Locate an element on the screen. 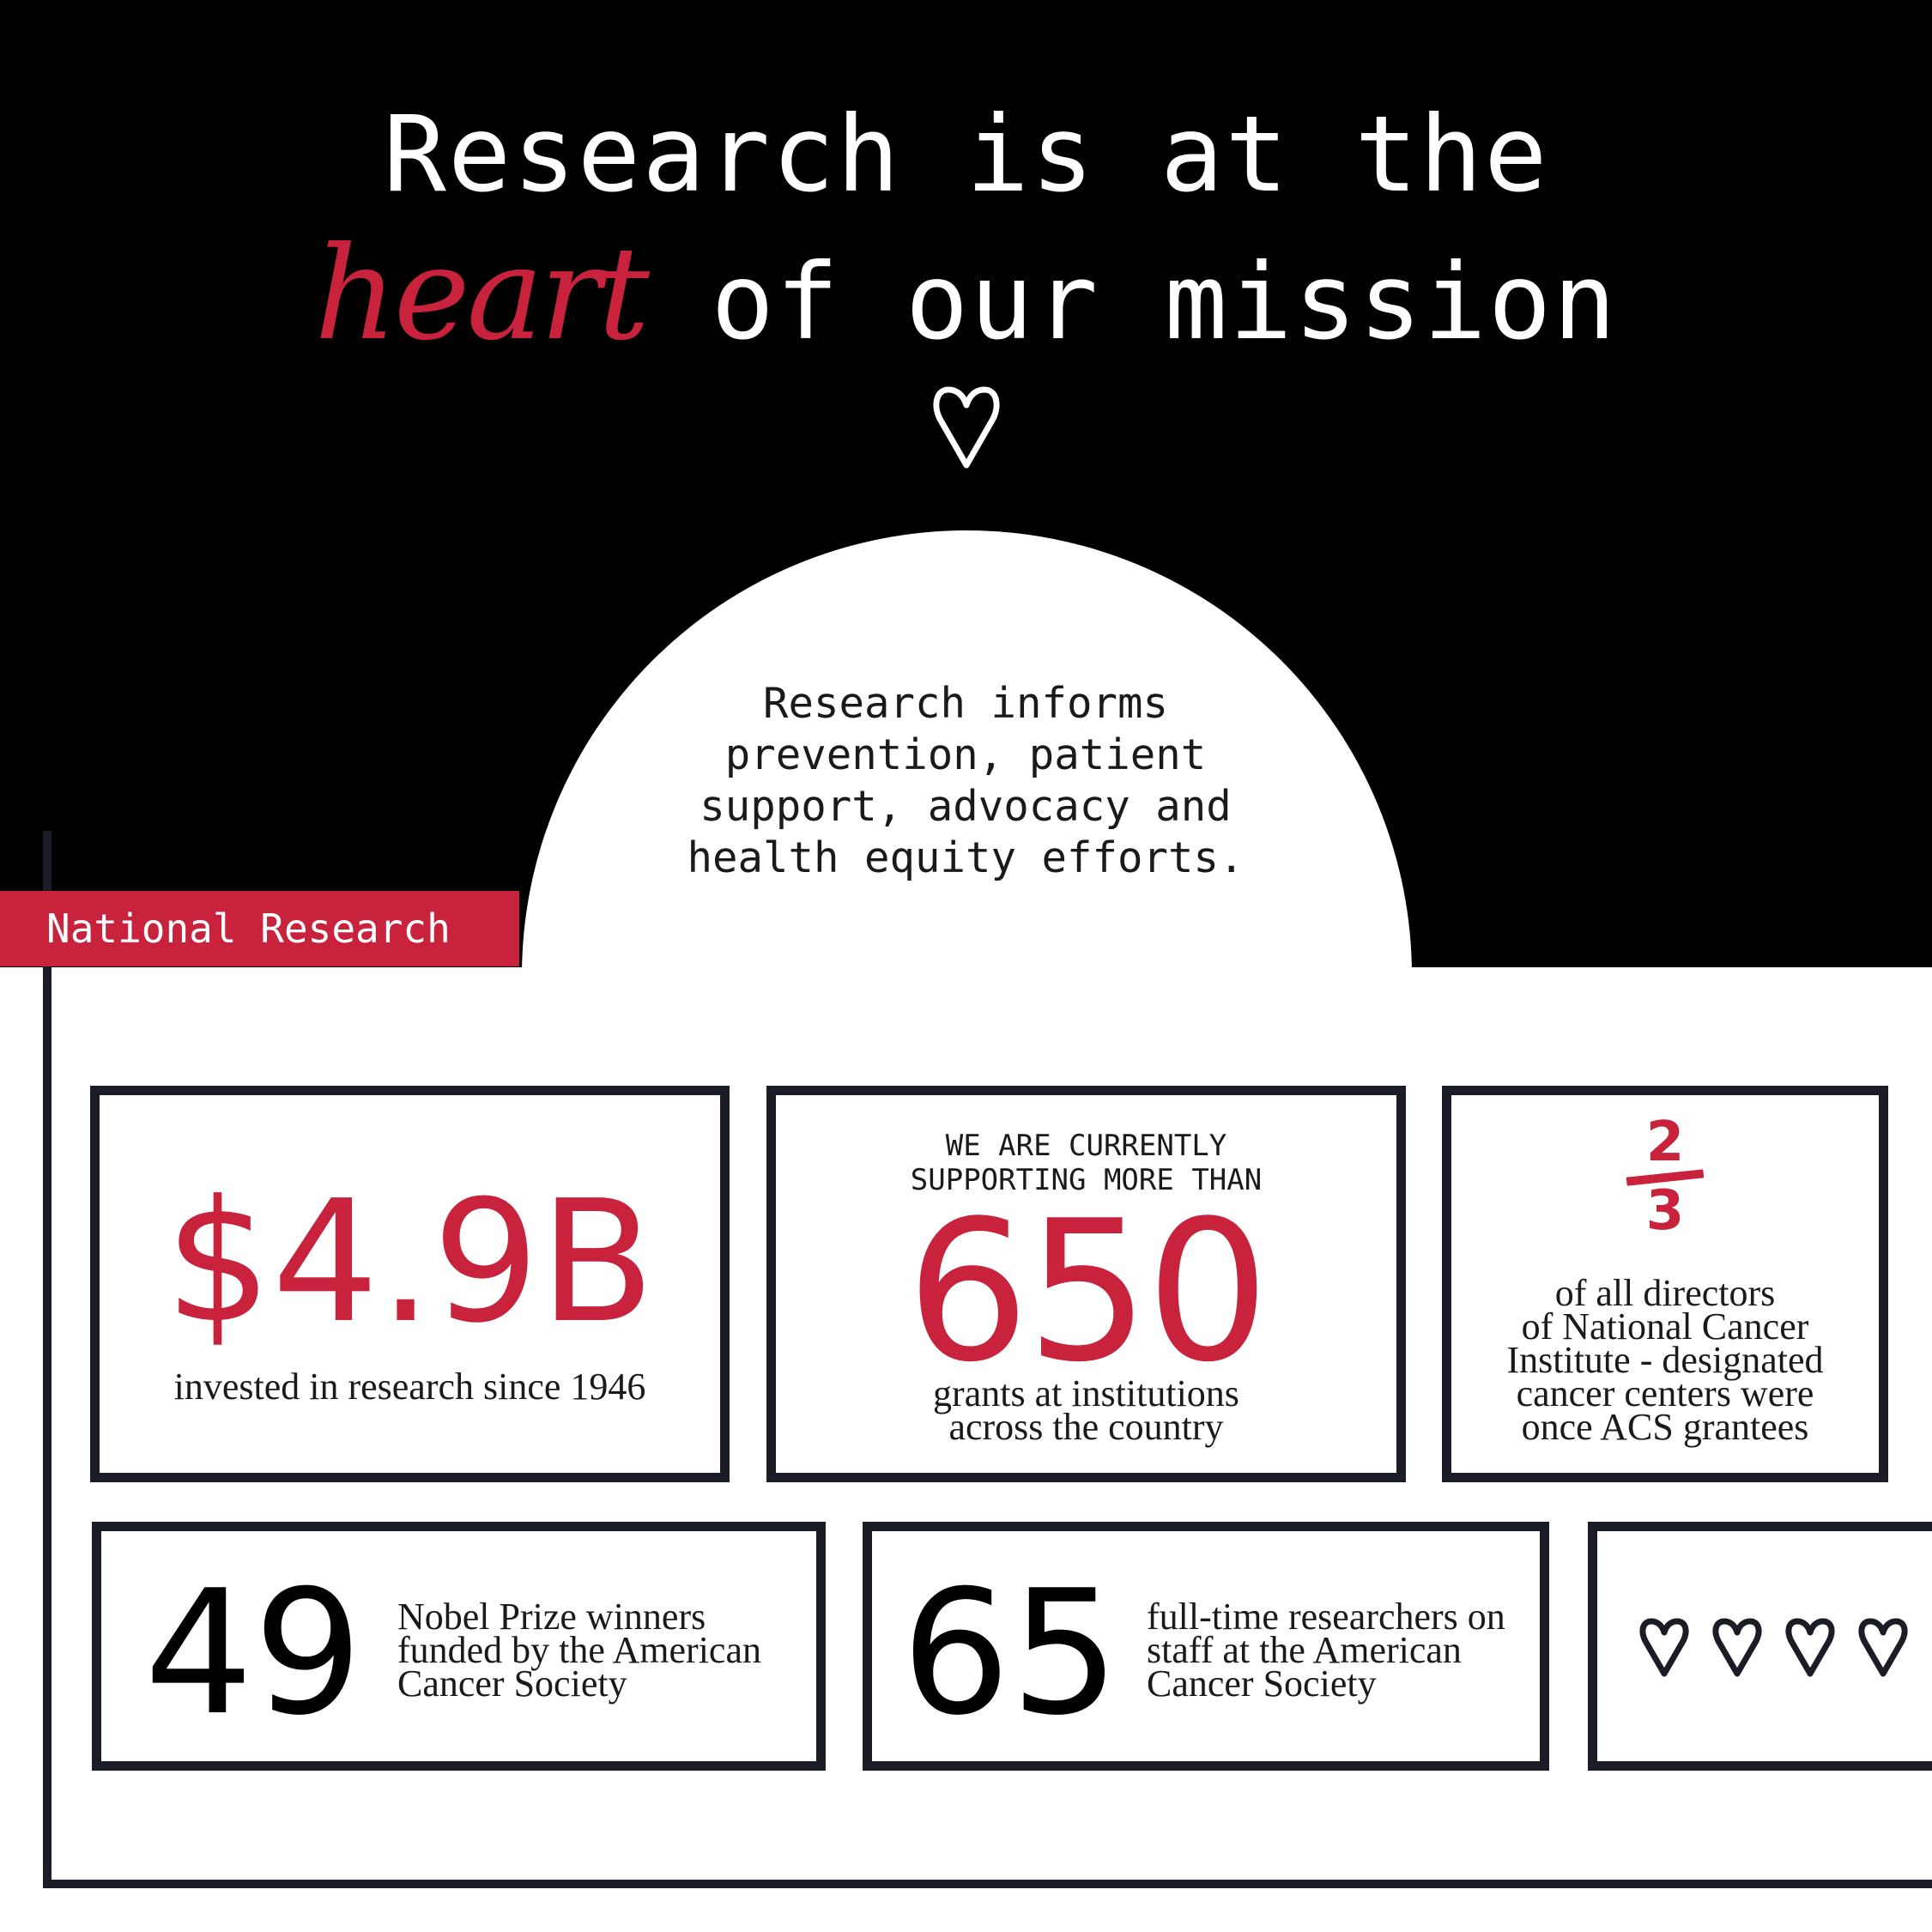  heading-emphasis: heart is located at coordinates (482, 294).